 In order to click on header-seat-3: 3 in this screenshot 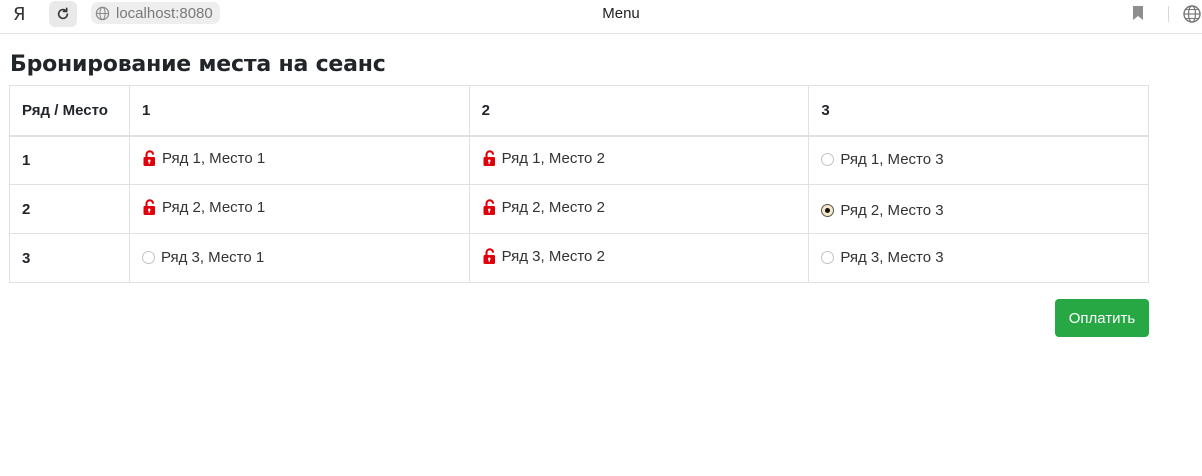, I will do `click(978, 111)`.